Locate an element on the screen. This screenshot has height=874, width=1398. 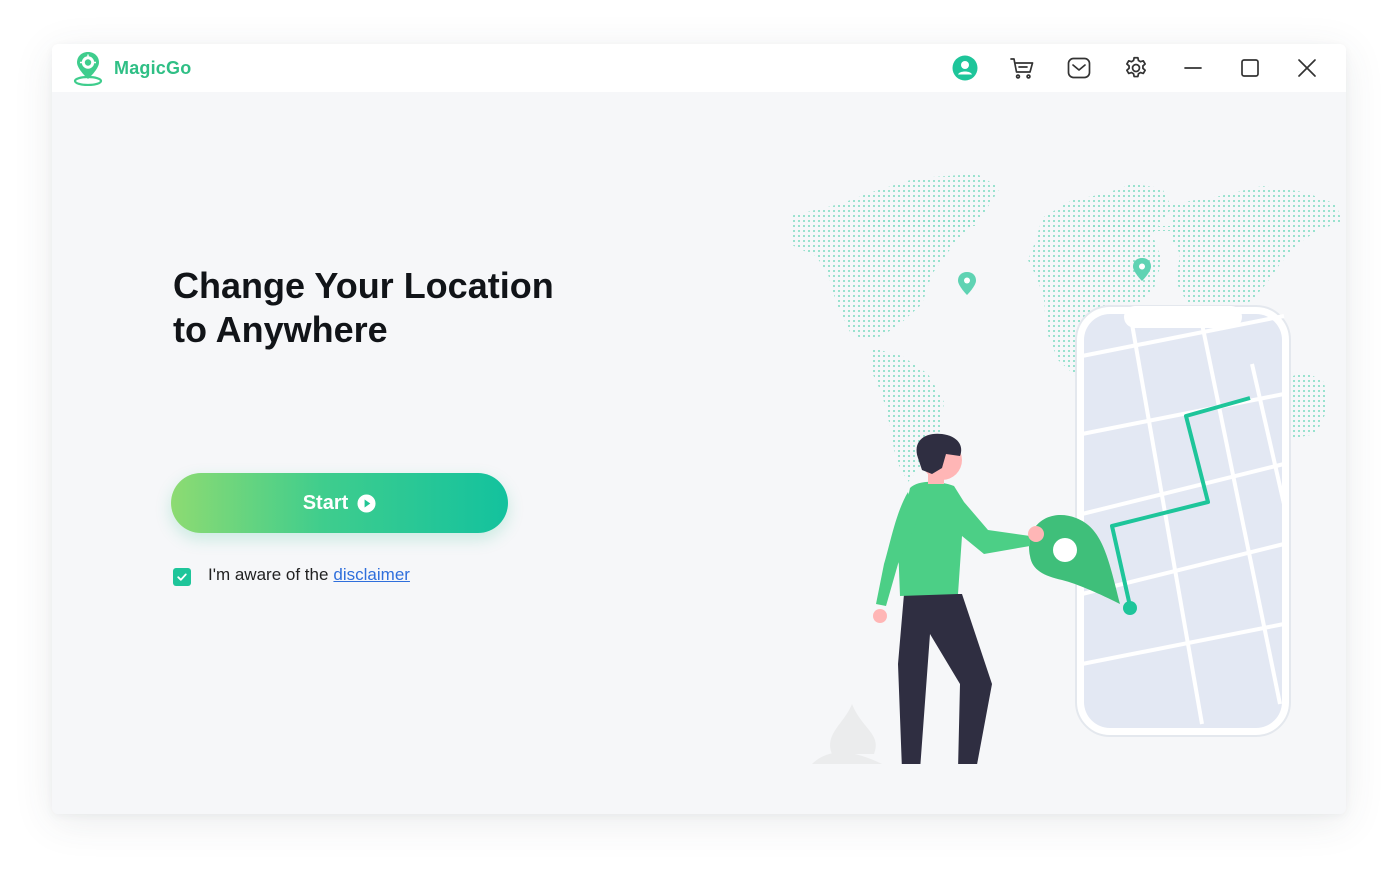
person-illustration is located at coordinates (928, 598).